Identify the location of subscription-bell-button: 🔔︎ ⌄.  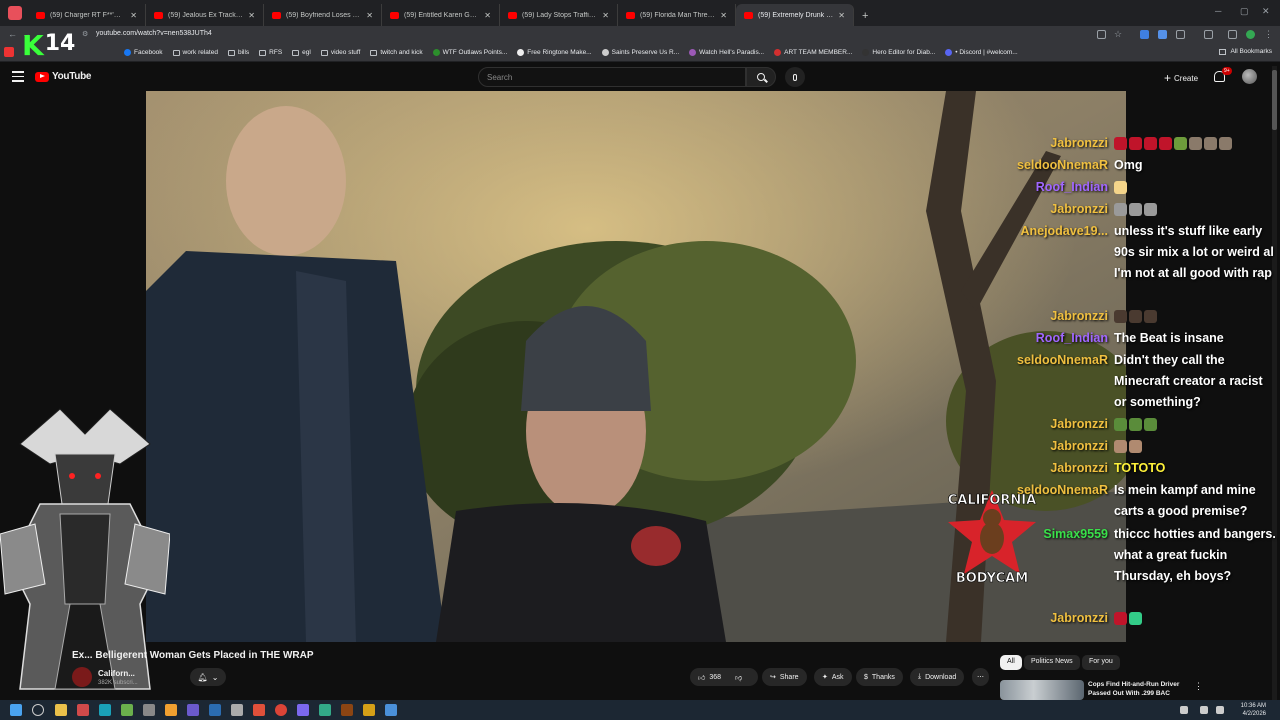
(208, 677).